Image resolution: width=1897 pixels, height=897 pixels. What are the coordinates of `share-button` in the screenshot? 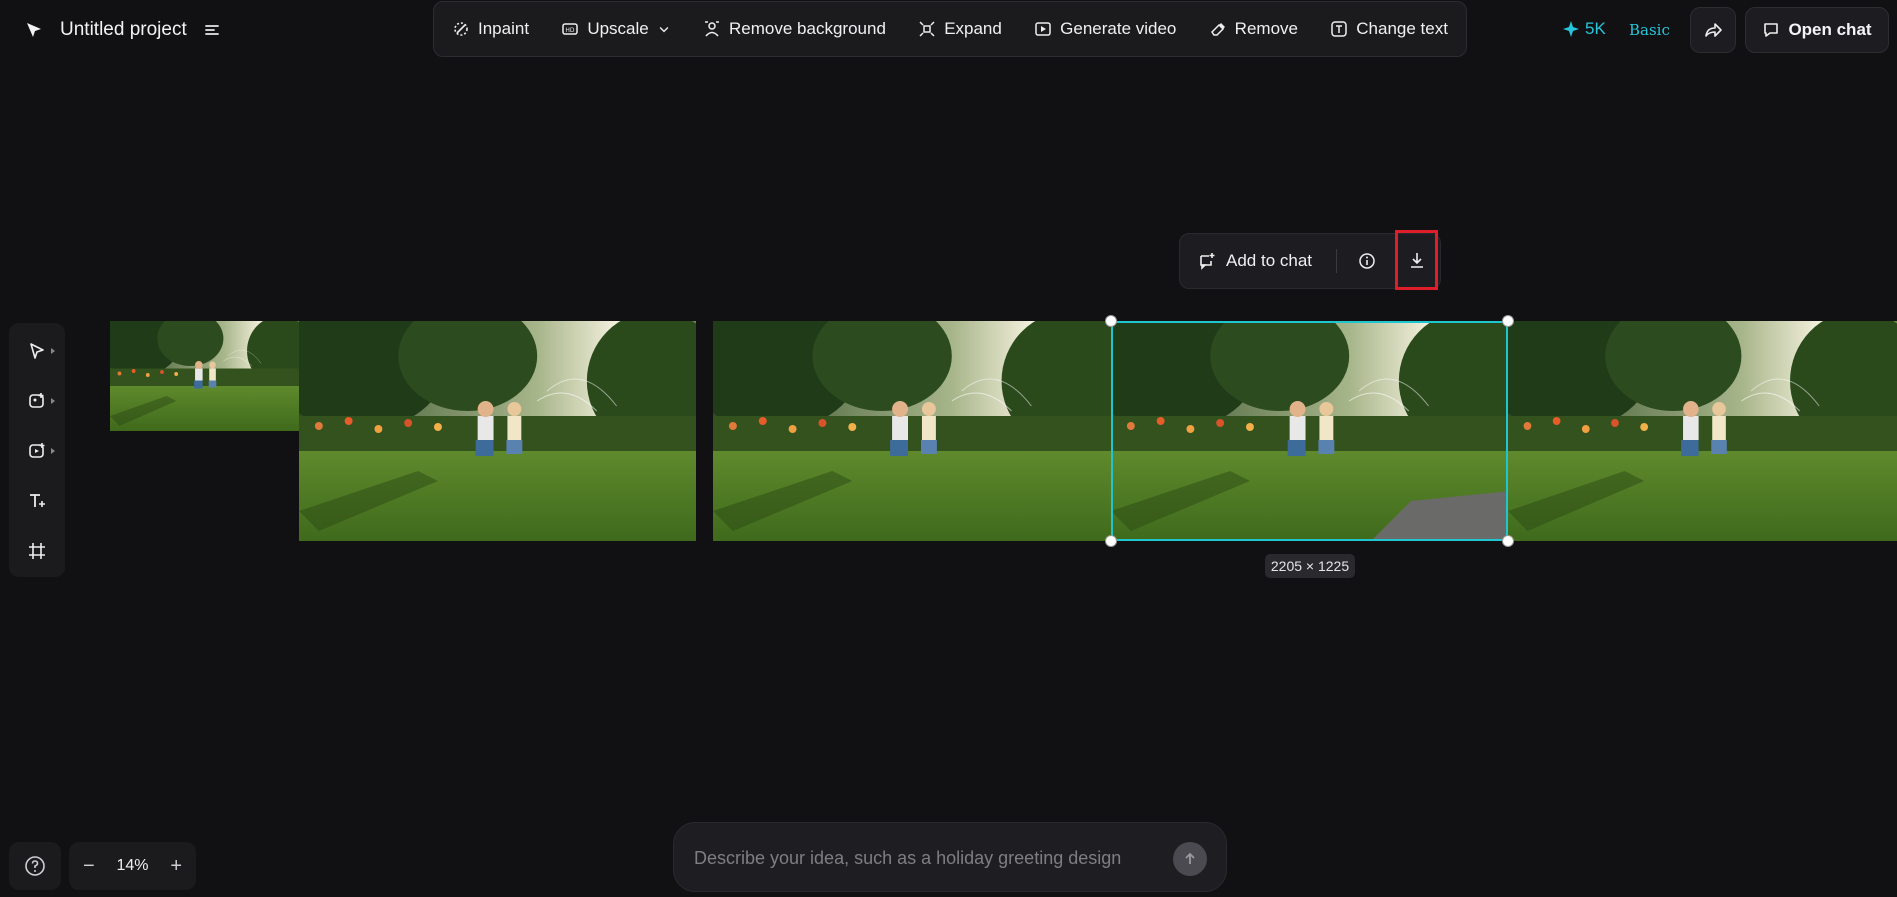 It's located at (1713, 30).